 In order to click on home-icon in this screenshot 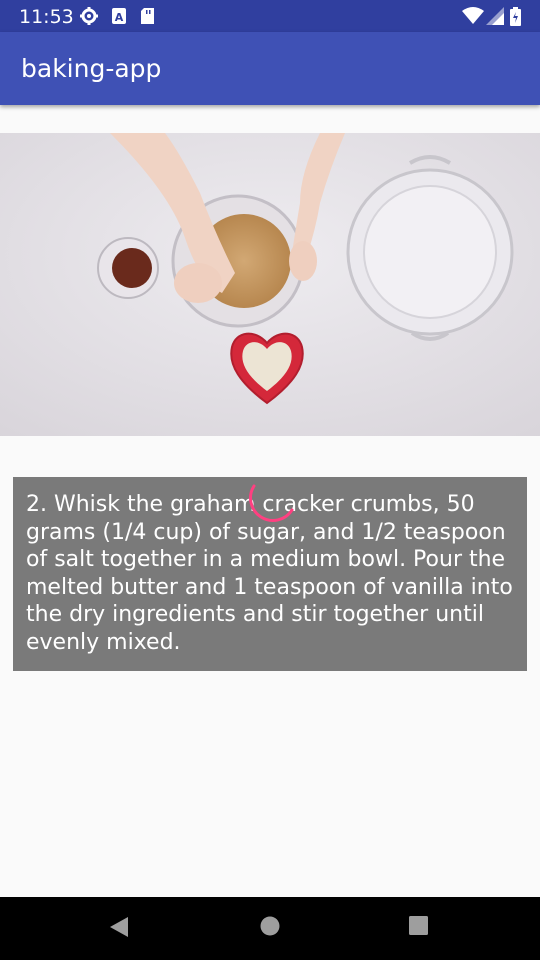, I will do `click(270, 928)`.